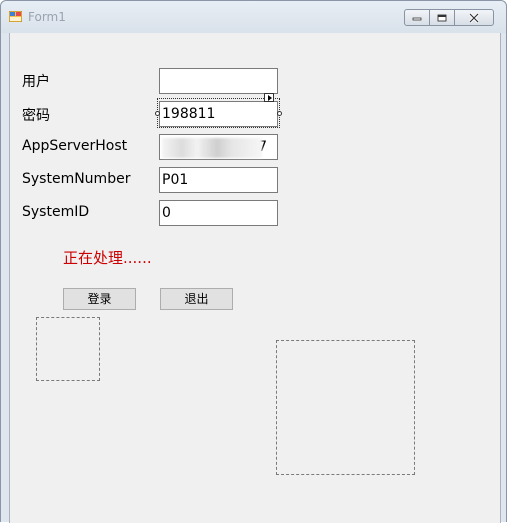 This screenshot has width=515, height=523. Describe the element at coordinates (56, 212) in the screenshot. I see `system-id-label: SystemID` at that location.